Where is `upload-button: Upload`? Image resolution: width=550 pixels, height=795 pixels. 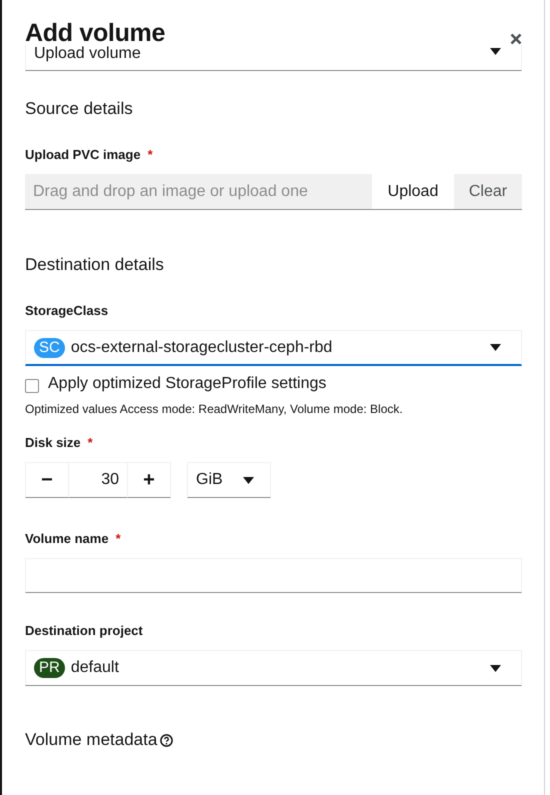
upload-button: Upload is located at coordinates (413, 191).